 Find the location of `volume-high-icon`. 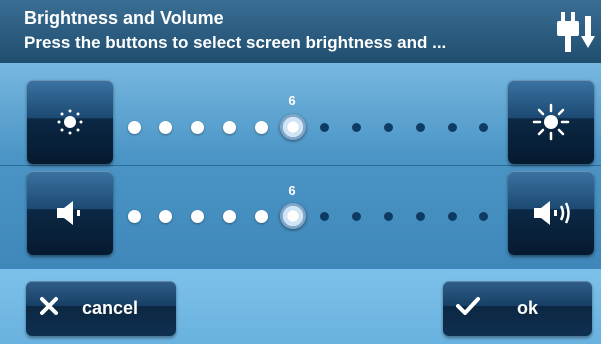

volume-high-icon is located at coordinates (552, 213).